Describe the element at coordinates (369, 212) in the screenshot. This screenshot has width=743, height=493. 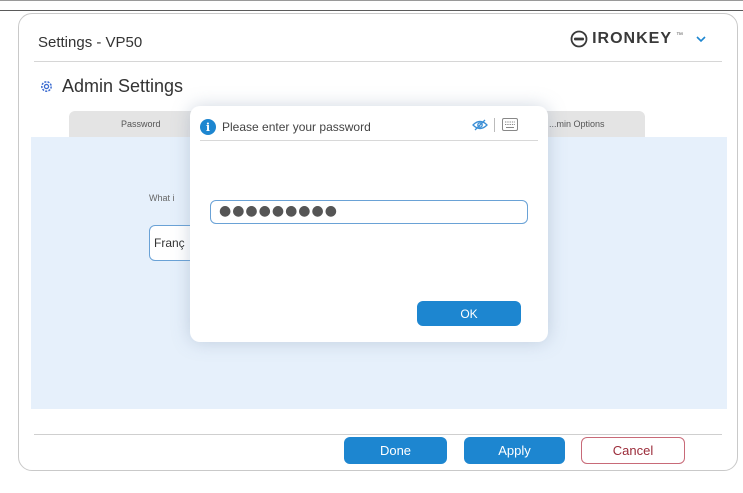
I see `password-input: ●●●●●●●●●` at that location.